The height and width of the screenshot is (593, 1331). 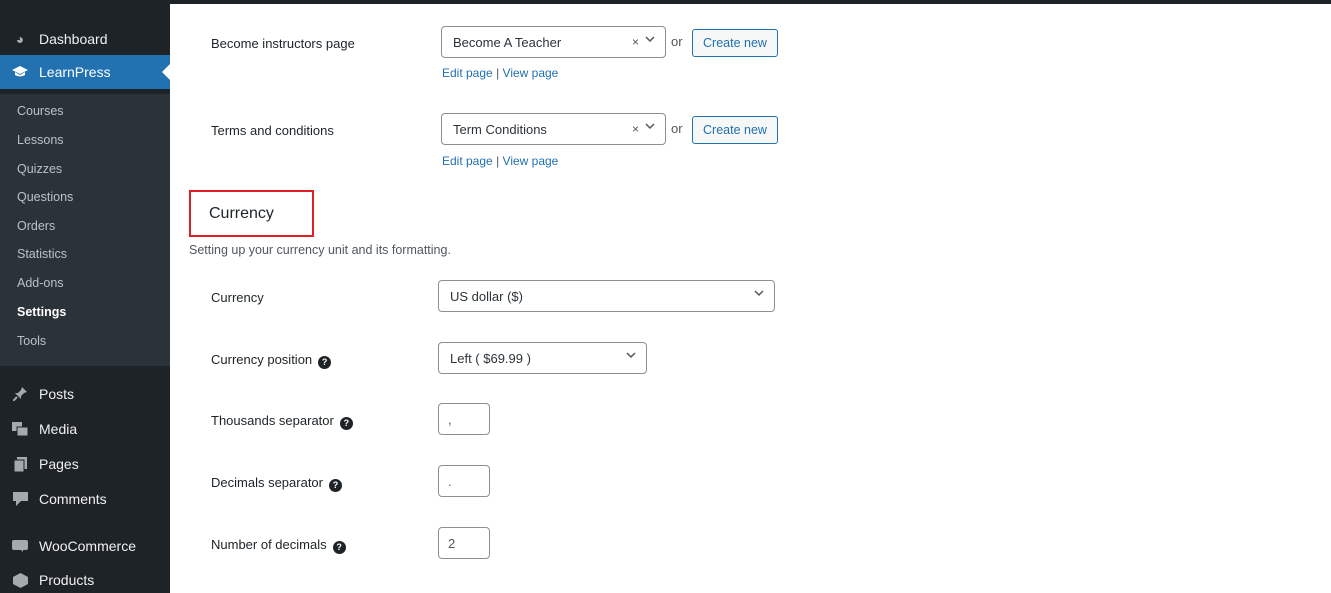 I want to click on submenu-settings: Settings, so click(x=41, y=312).